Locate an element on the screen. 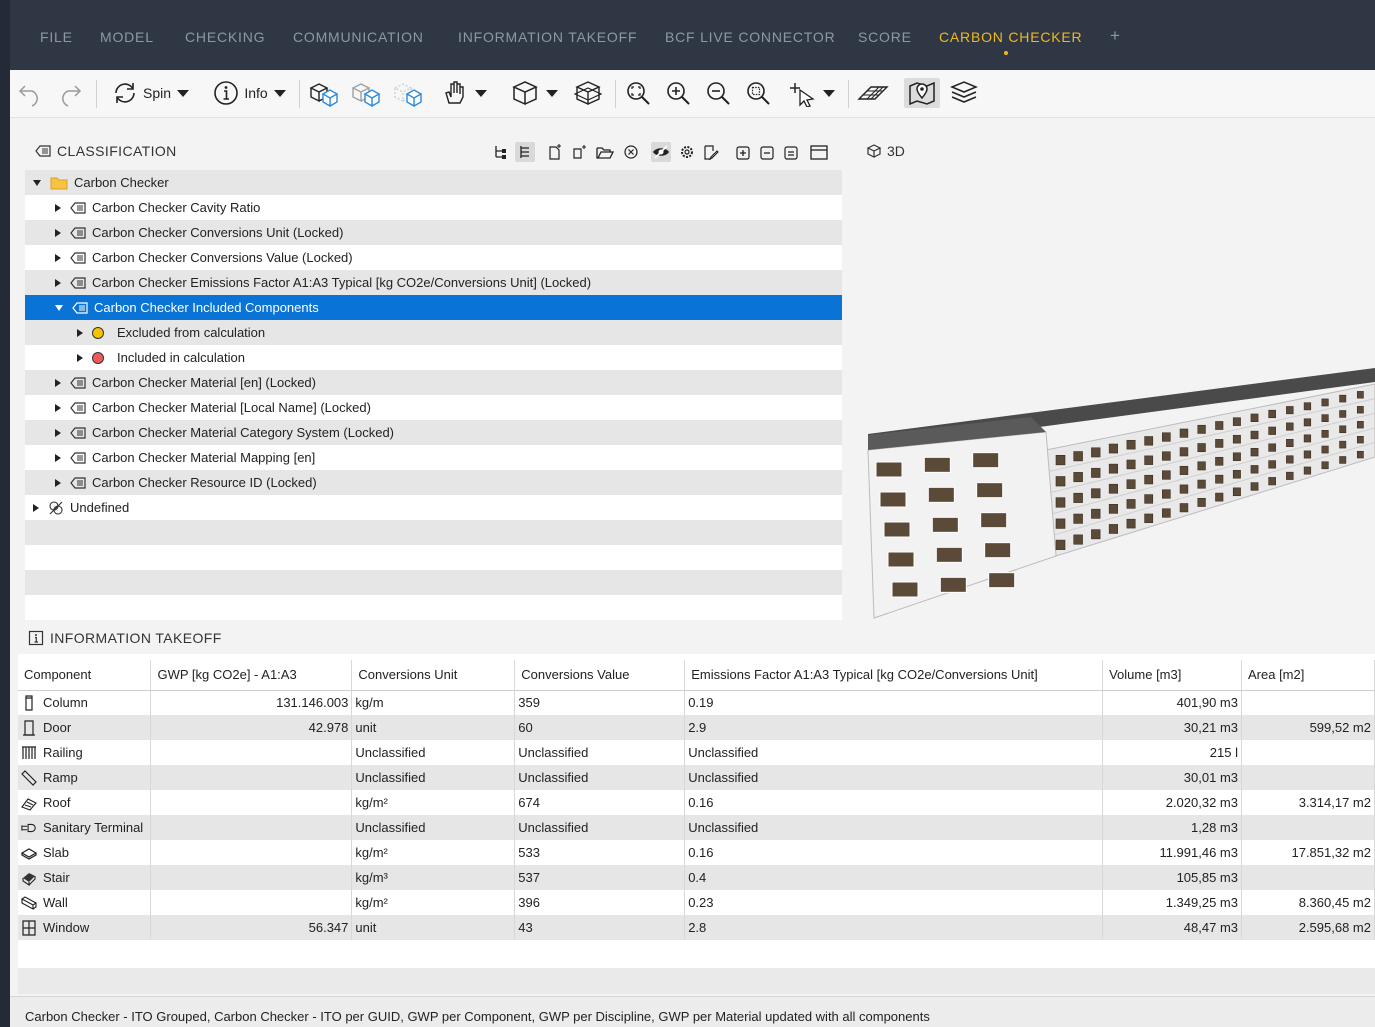 This screenshot has width=1375, height=1027. zoom-selected-button is located at coordinates (758, 93).